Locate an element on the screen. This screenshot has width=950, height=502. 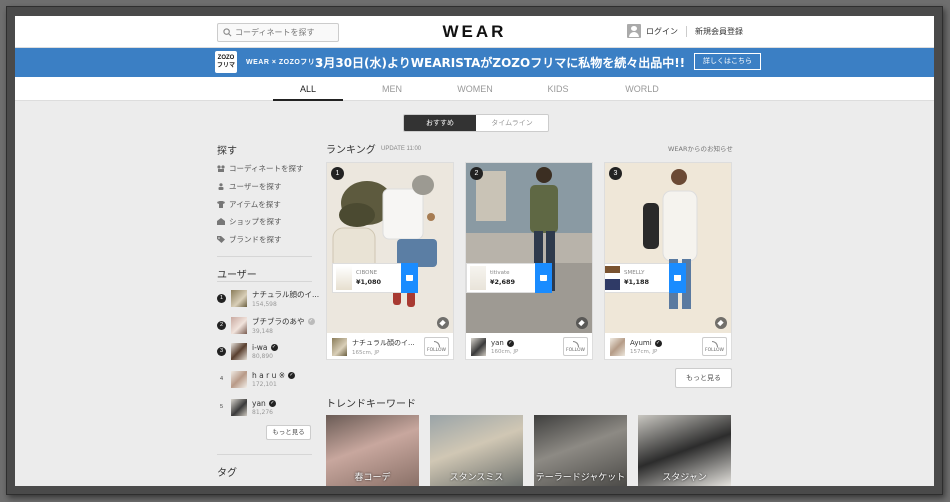
toggle-timeline: タイムライン is located at coordinates (512, 123).